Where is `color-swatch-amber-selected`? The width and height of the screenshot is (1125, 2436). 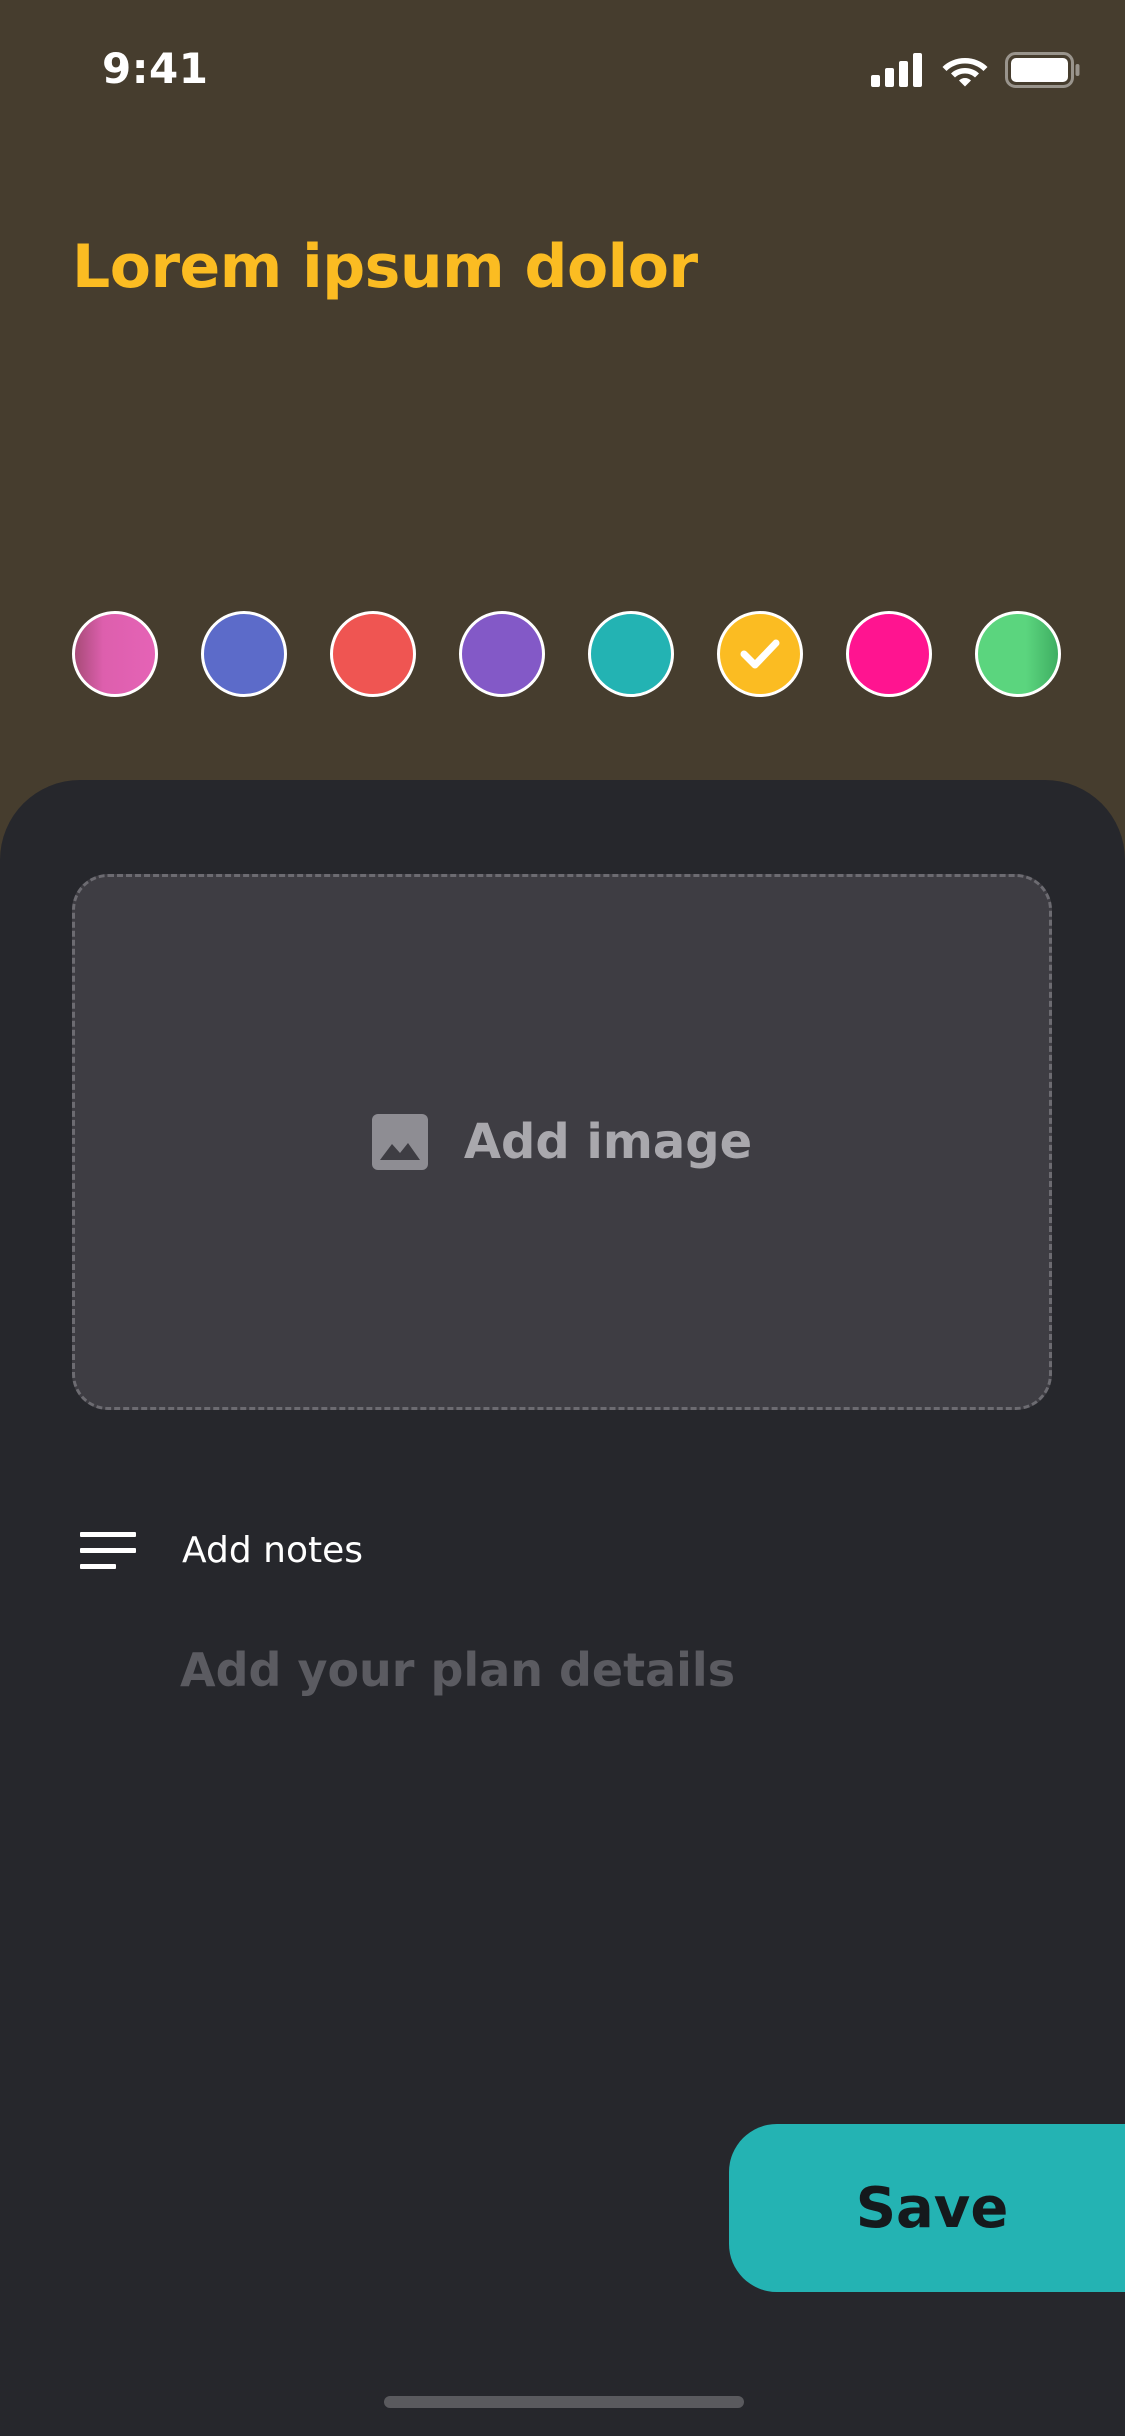 color-swatch-amber-selected is located at coordinates (760, 654).